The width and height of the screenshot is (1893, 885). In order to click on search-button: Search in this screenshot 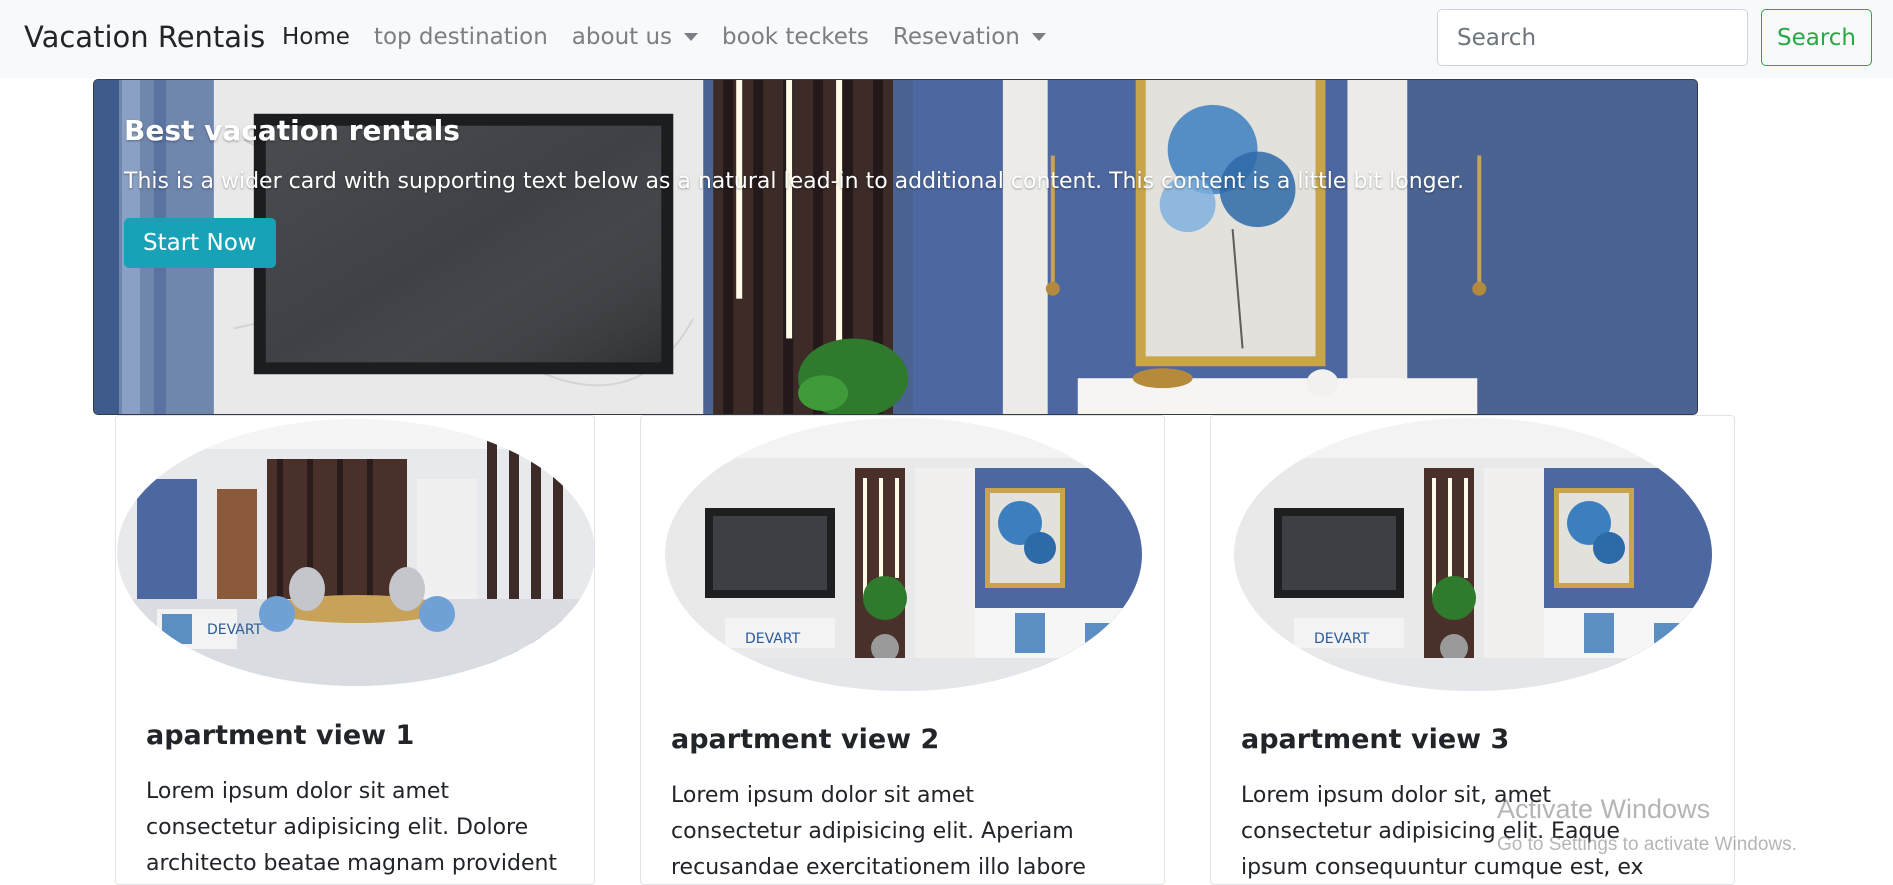, I will do `click(1816, 37)`.